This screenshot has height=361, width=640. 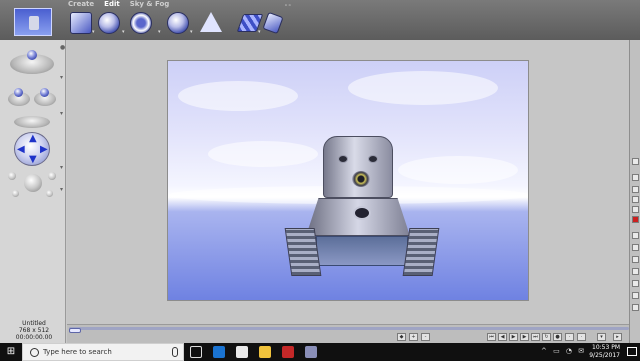 I want to click on clock-date: 9/25/2017, so click(x=604, y=355).